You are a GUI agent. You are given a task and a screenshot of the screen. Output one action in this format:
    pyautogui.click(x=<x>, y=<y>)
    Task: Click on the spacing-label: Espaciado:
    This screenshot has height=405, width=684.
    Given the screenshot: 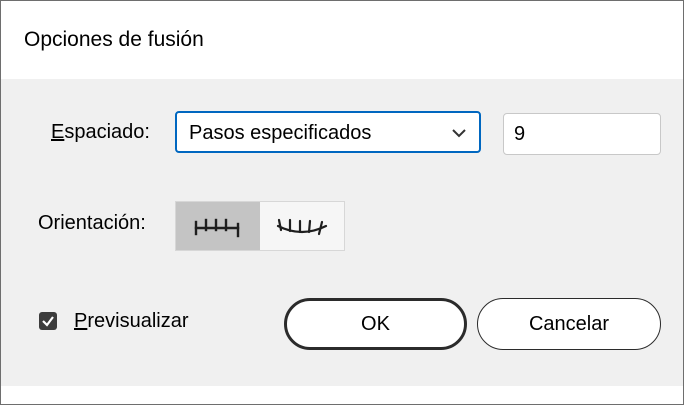 What is the action you would take?
    pyautogui.click(x=100, y=132)
    